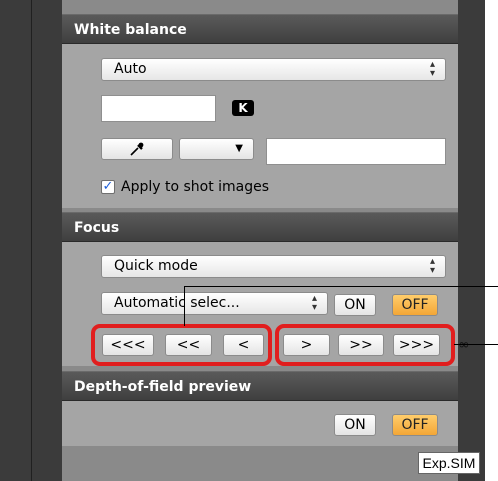  Describe the element at coordinates (156, 266) in the screenshot. I see `focus-mode-value: Quick mode` at that location.